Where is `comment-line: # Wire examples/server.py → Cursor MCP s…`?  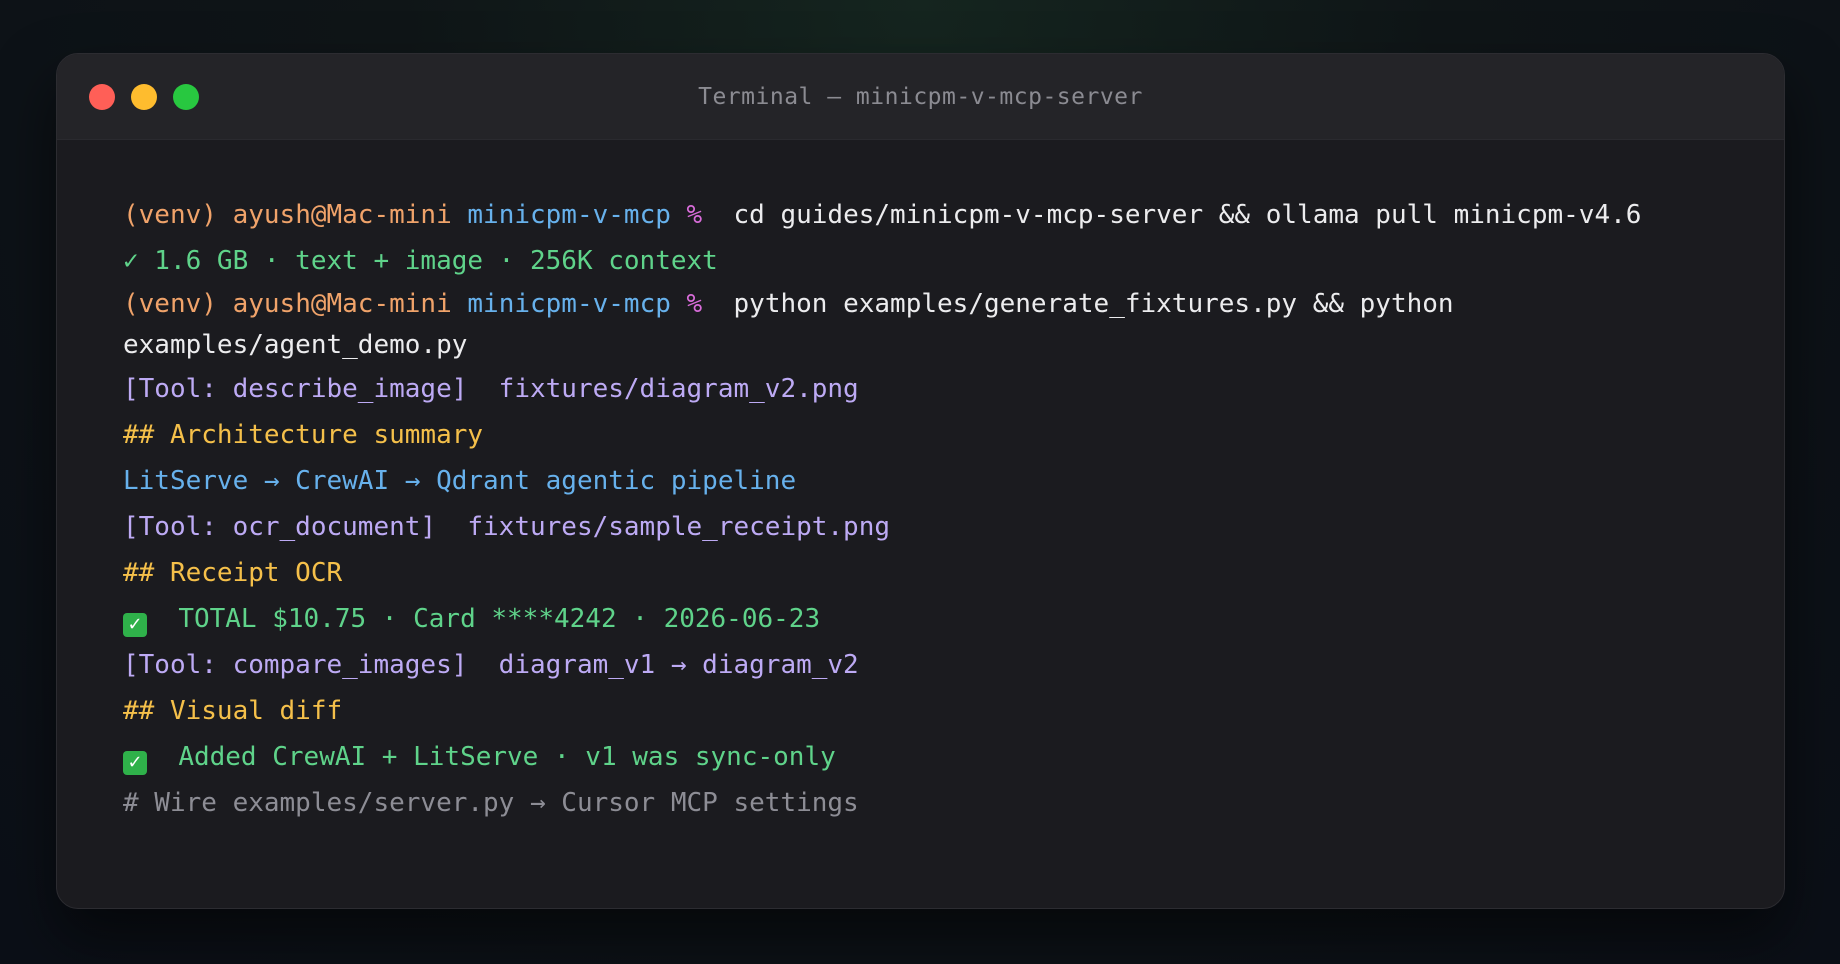
comment-line: # Wire examples/server.py → Cursor MCP s… is located at coordinates (491, 803).